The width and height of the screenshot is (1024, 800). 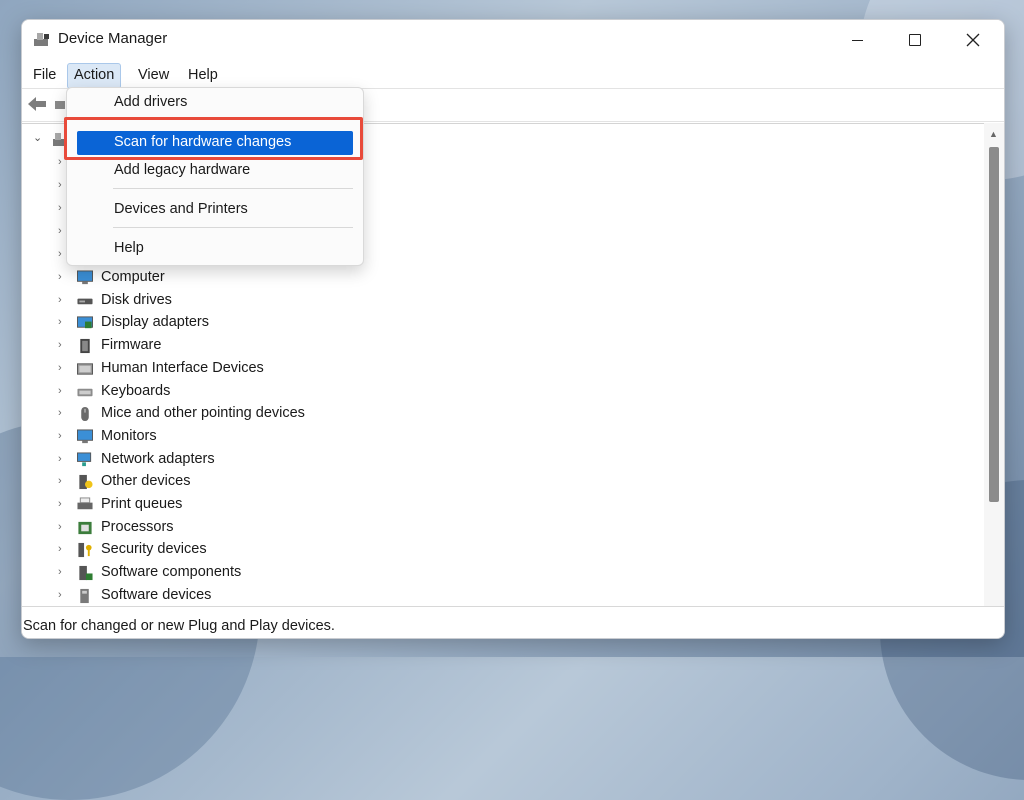 I want to click on display-adapter-icon, so click(x=85, y=322).